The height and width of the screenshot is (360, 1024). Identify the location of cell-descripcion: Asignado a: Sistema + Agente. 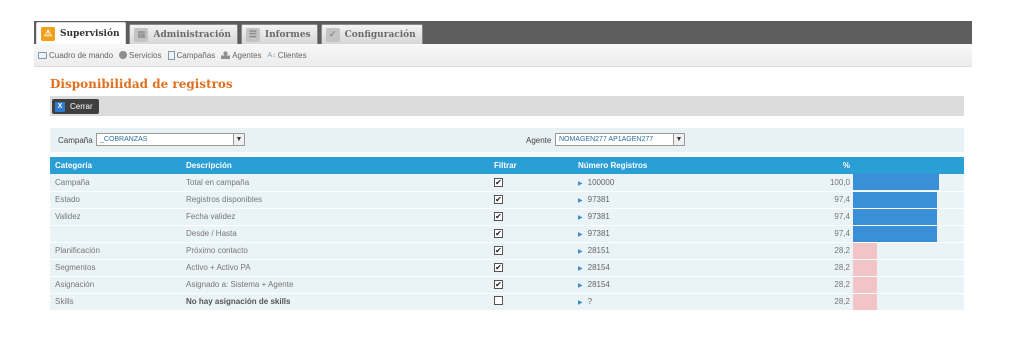
(335, 285).